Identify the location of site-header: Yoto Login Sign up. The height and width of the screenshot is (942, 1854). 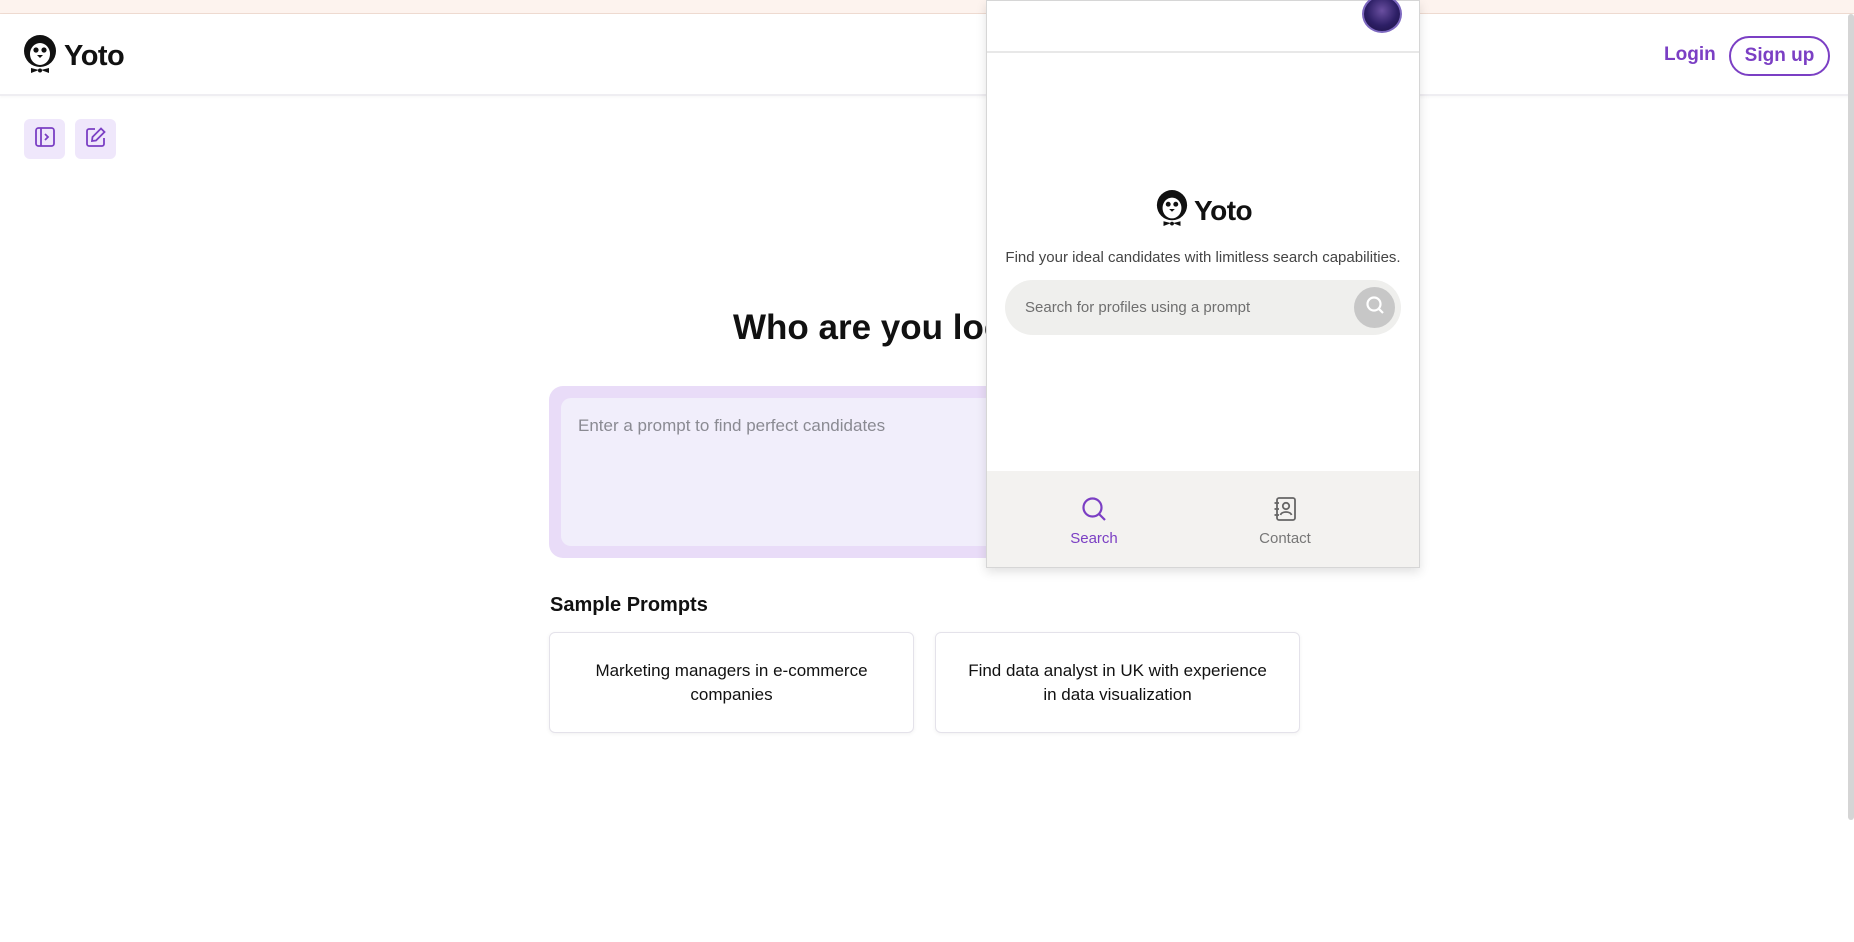
(927, 55).